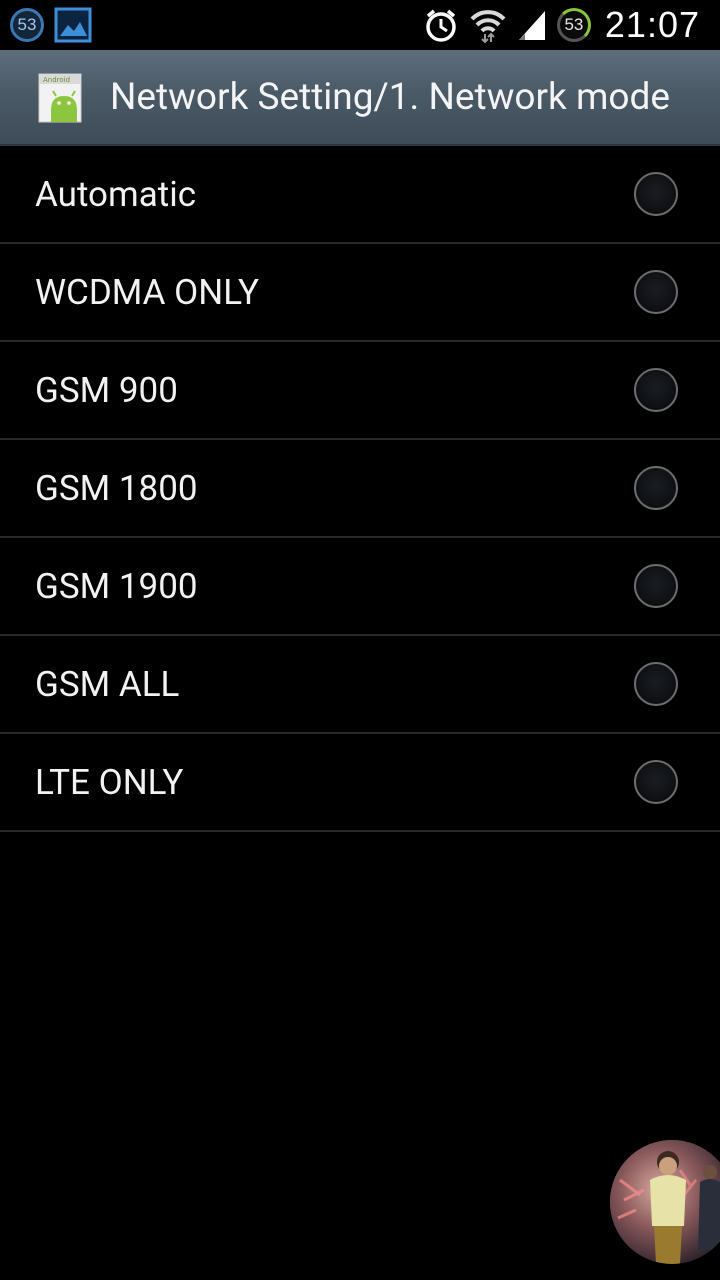 This screenshot has height=1280, width=720. What do you see at coordinates (147, 292) in the screenshot?
I see `option-label: WCDMA ONLY` at bounding box center [147, 292].